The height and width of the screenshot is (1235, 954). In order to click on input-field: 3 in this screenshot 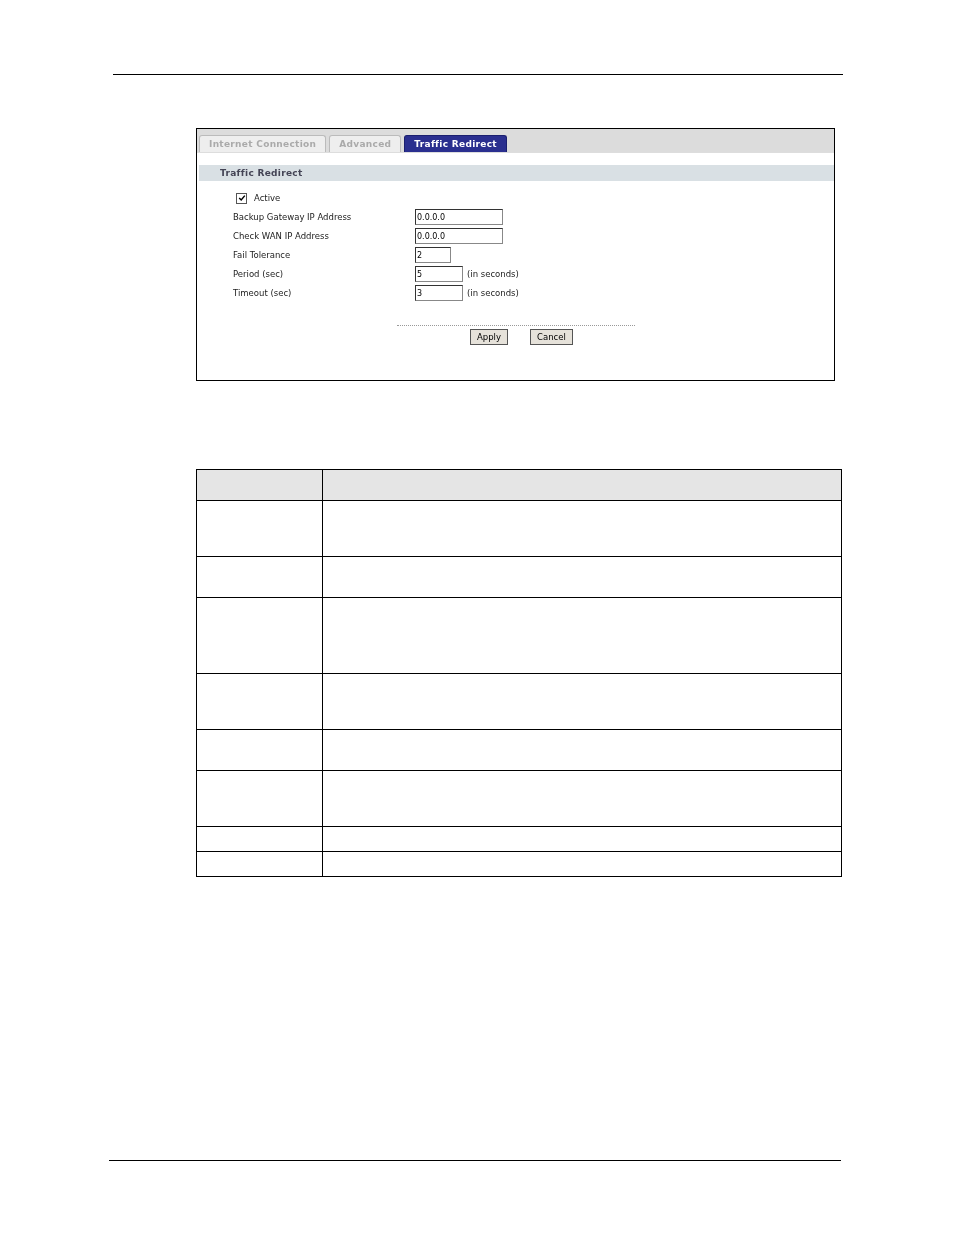, I will do `click(439, 293)`.